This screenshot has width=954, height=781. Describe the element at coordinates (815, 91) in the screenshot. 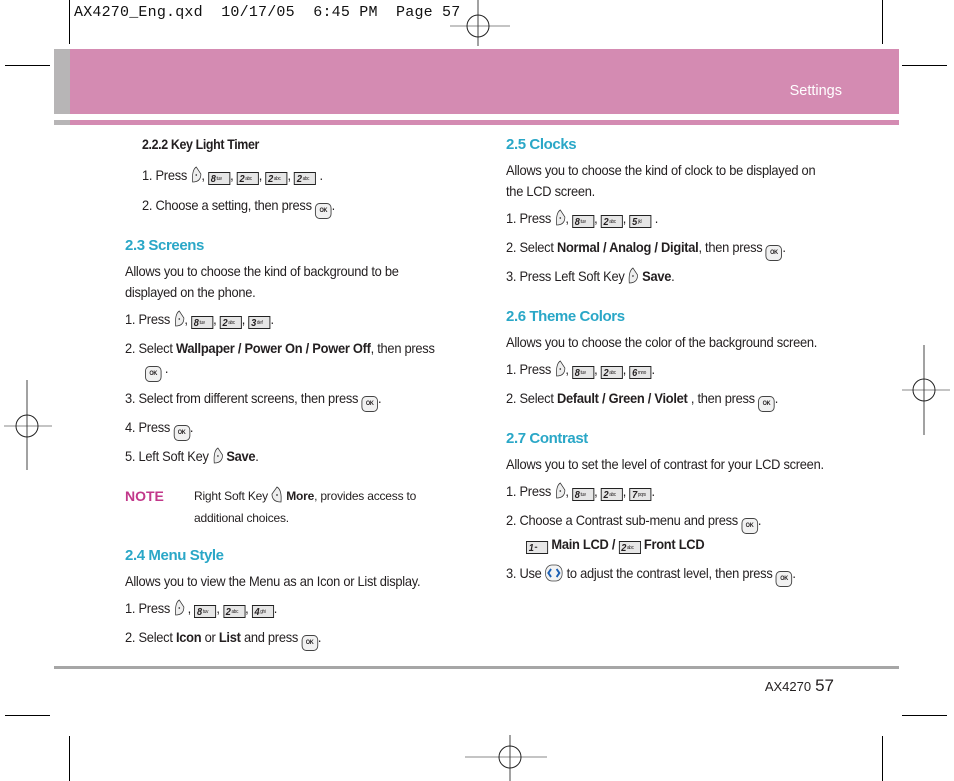

I see `section-title: Settings` at that location.